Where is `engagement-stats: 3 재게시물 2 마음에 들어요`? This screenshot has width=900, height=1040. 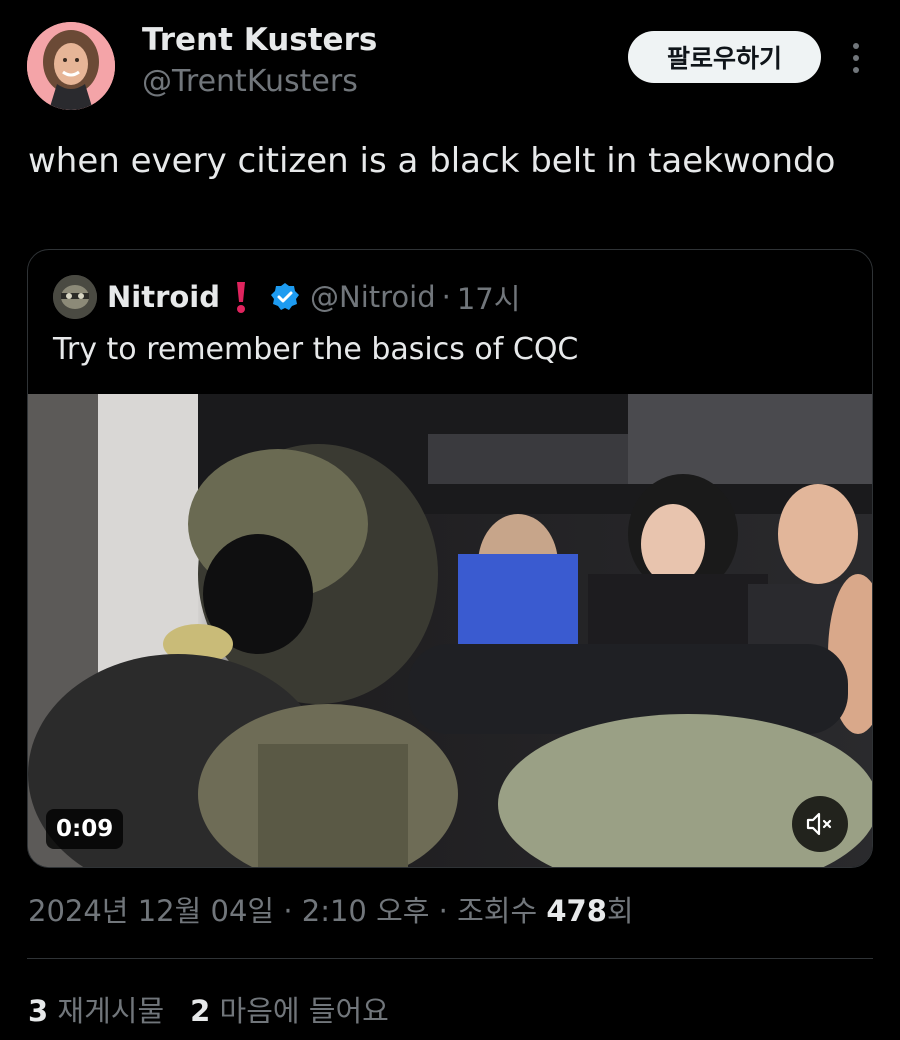 engagement-stats: 3 재게시물 2 마음에 들어요 is located at coordinates (208, 1009).